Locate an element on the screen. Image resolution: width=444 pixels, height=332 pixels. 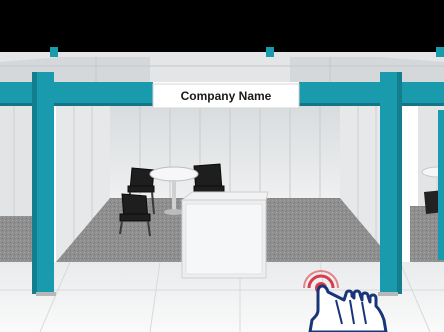
fascia-beam-right is located at coordinates (371, 94).